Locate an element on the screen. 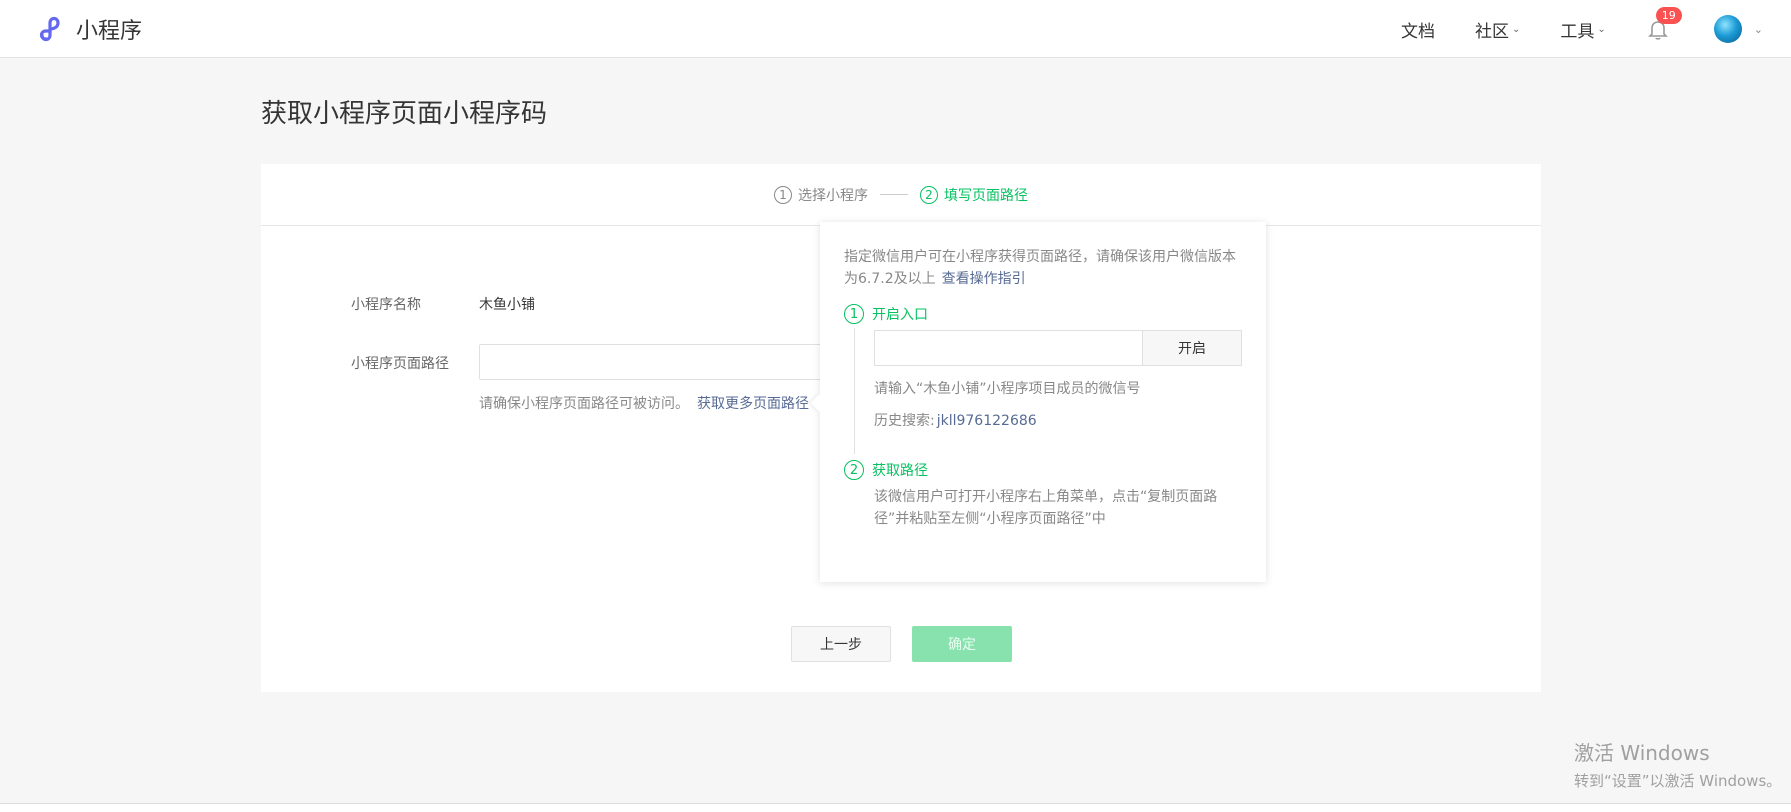  operation-guide-link: 查看操作指引 is located at coordinates (984, 279).